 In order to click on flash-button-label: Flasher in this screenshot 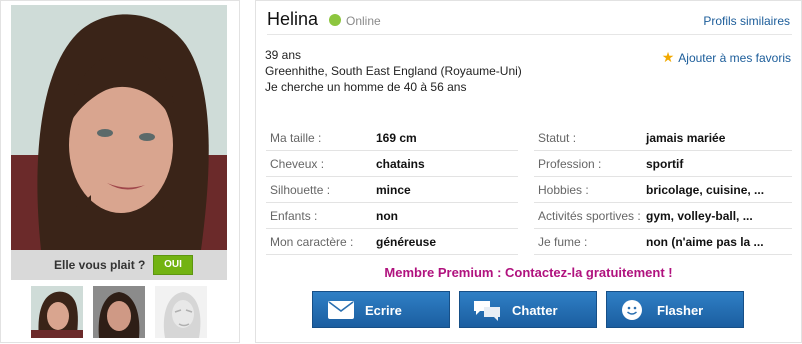, I will do `click(680, 310)`.